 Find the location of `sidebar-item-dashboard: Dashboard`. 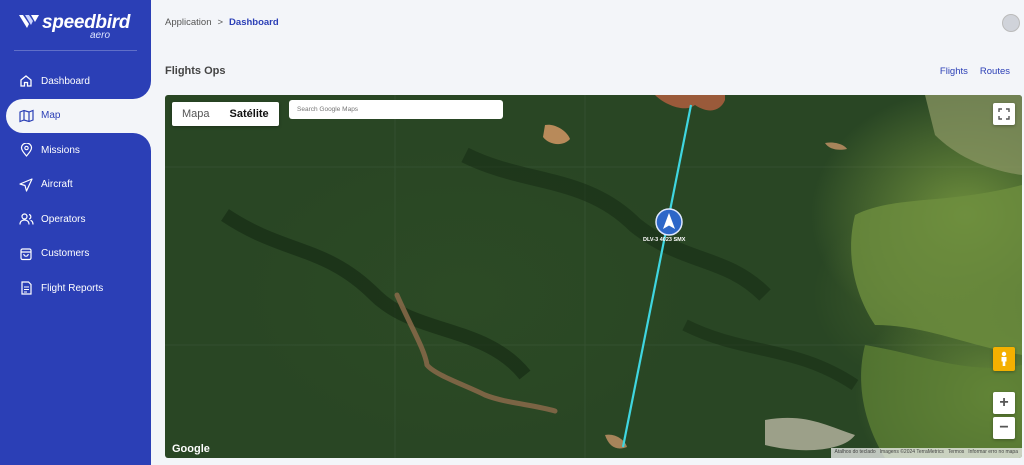

sidebar-item-dashboard: Dashboard is located at coordinates (75, 81).